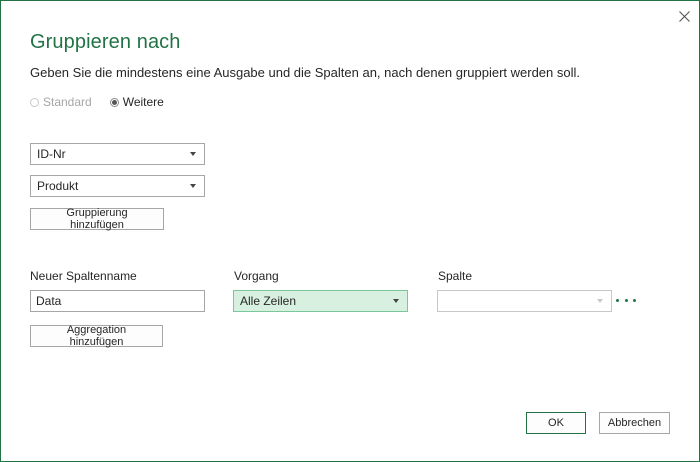  What do you see at coordinates (83, 276) in the screenshot?
I see `new-column-name-header: Neuer Spaltenname` at bounding box center [83, 276].